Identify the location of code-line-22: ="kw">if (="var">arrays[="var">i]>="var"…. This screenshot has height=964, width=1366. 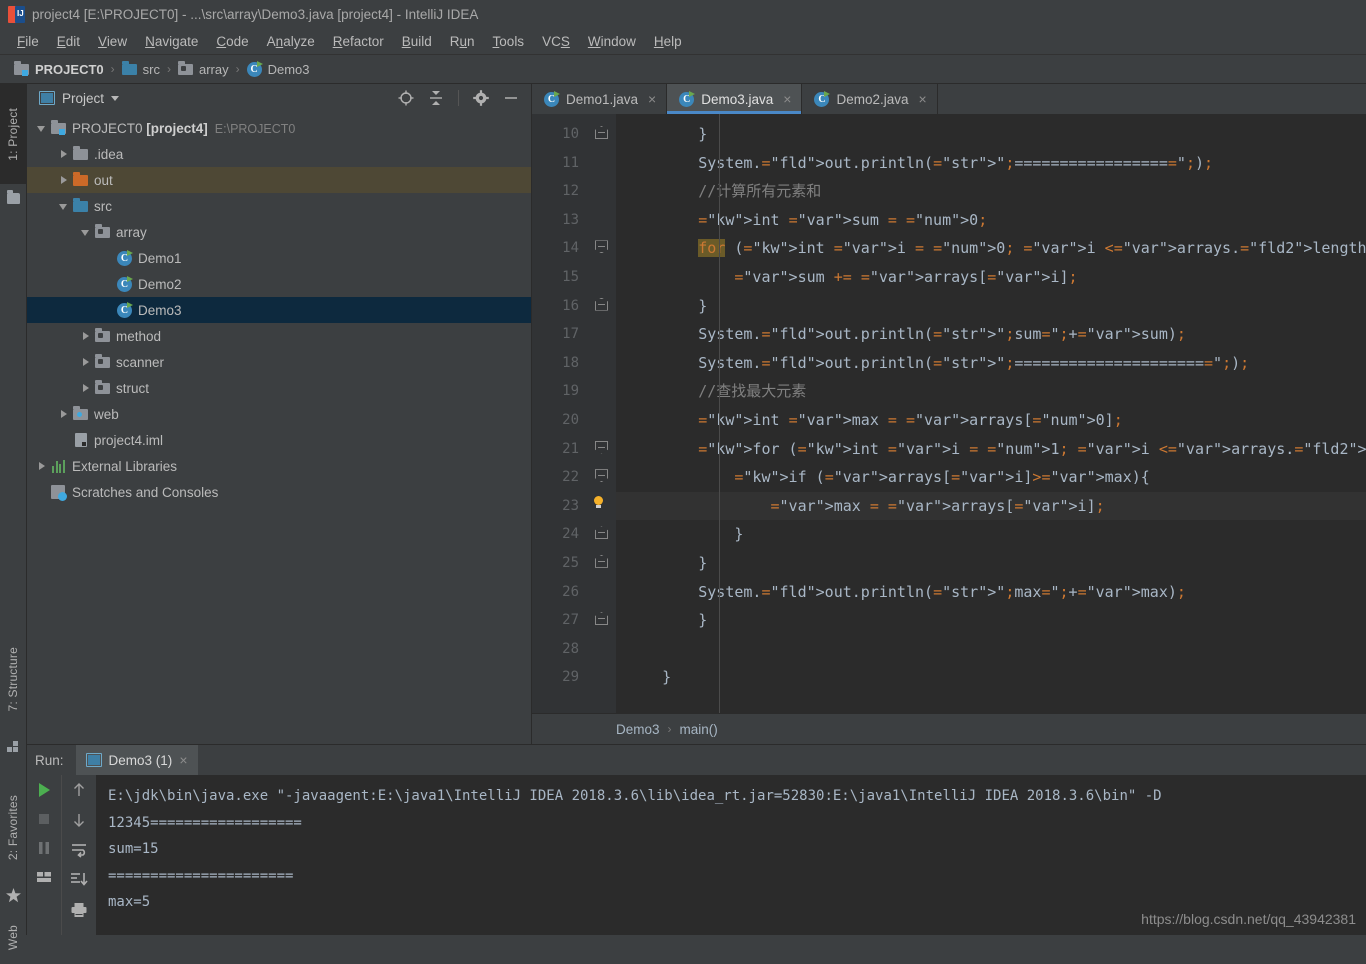
(991, 477).